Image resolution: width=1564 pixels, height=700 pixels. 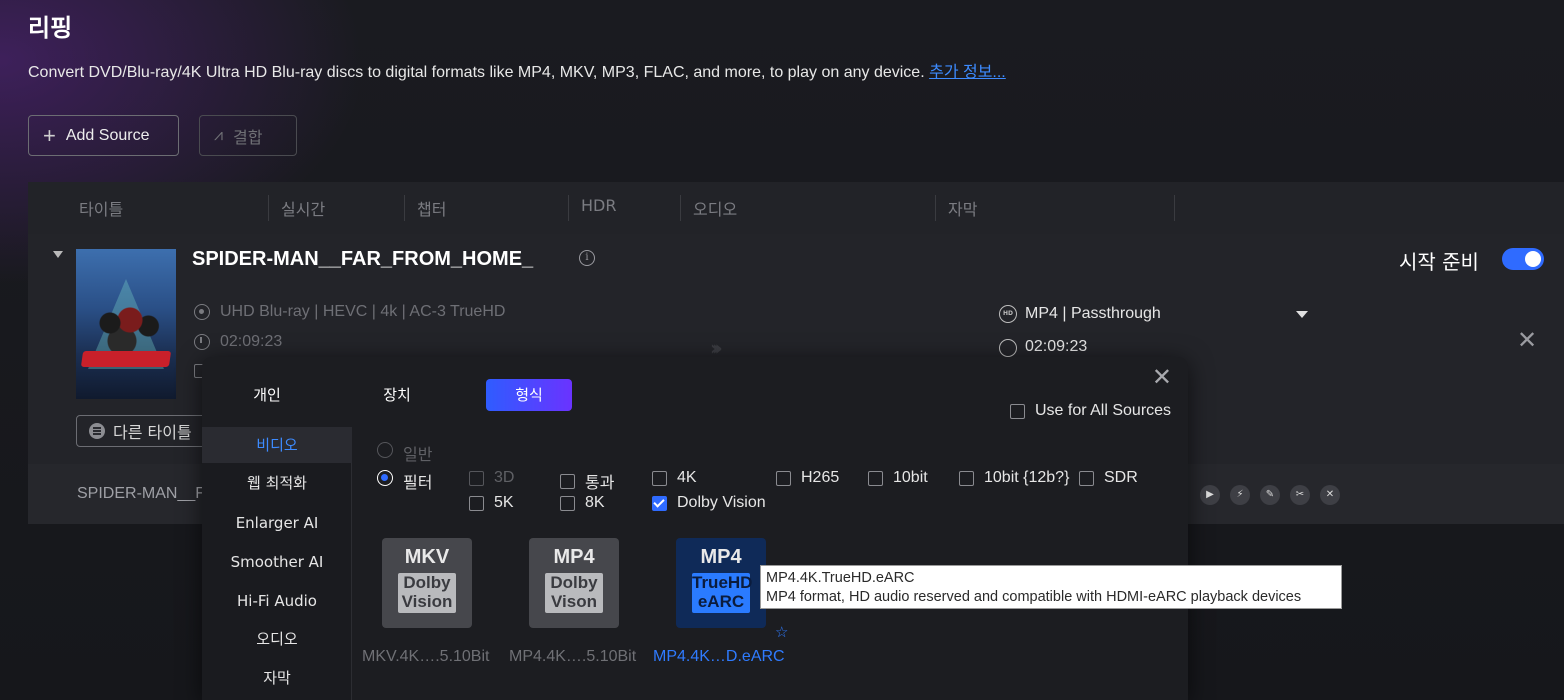 I want to click on plug-icon: ⚡, so click(x=1240, y=495).